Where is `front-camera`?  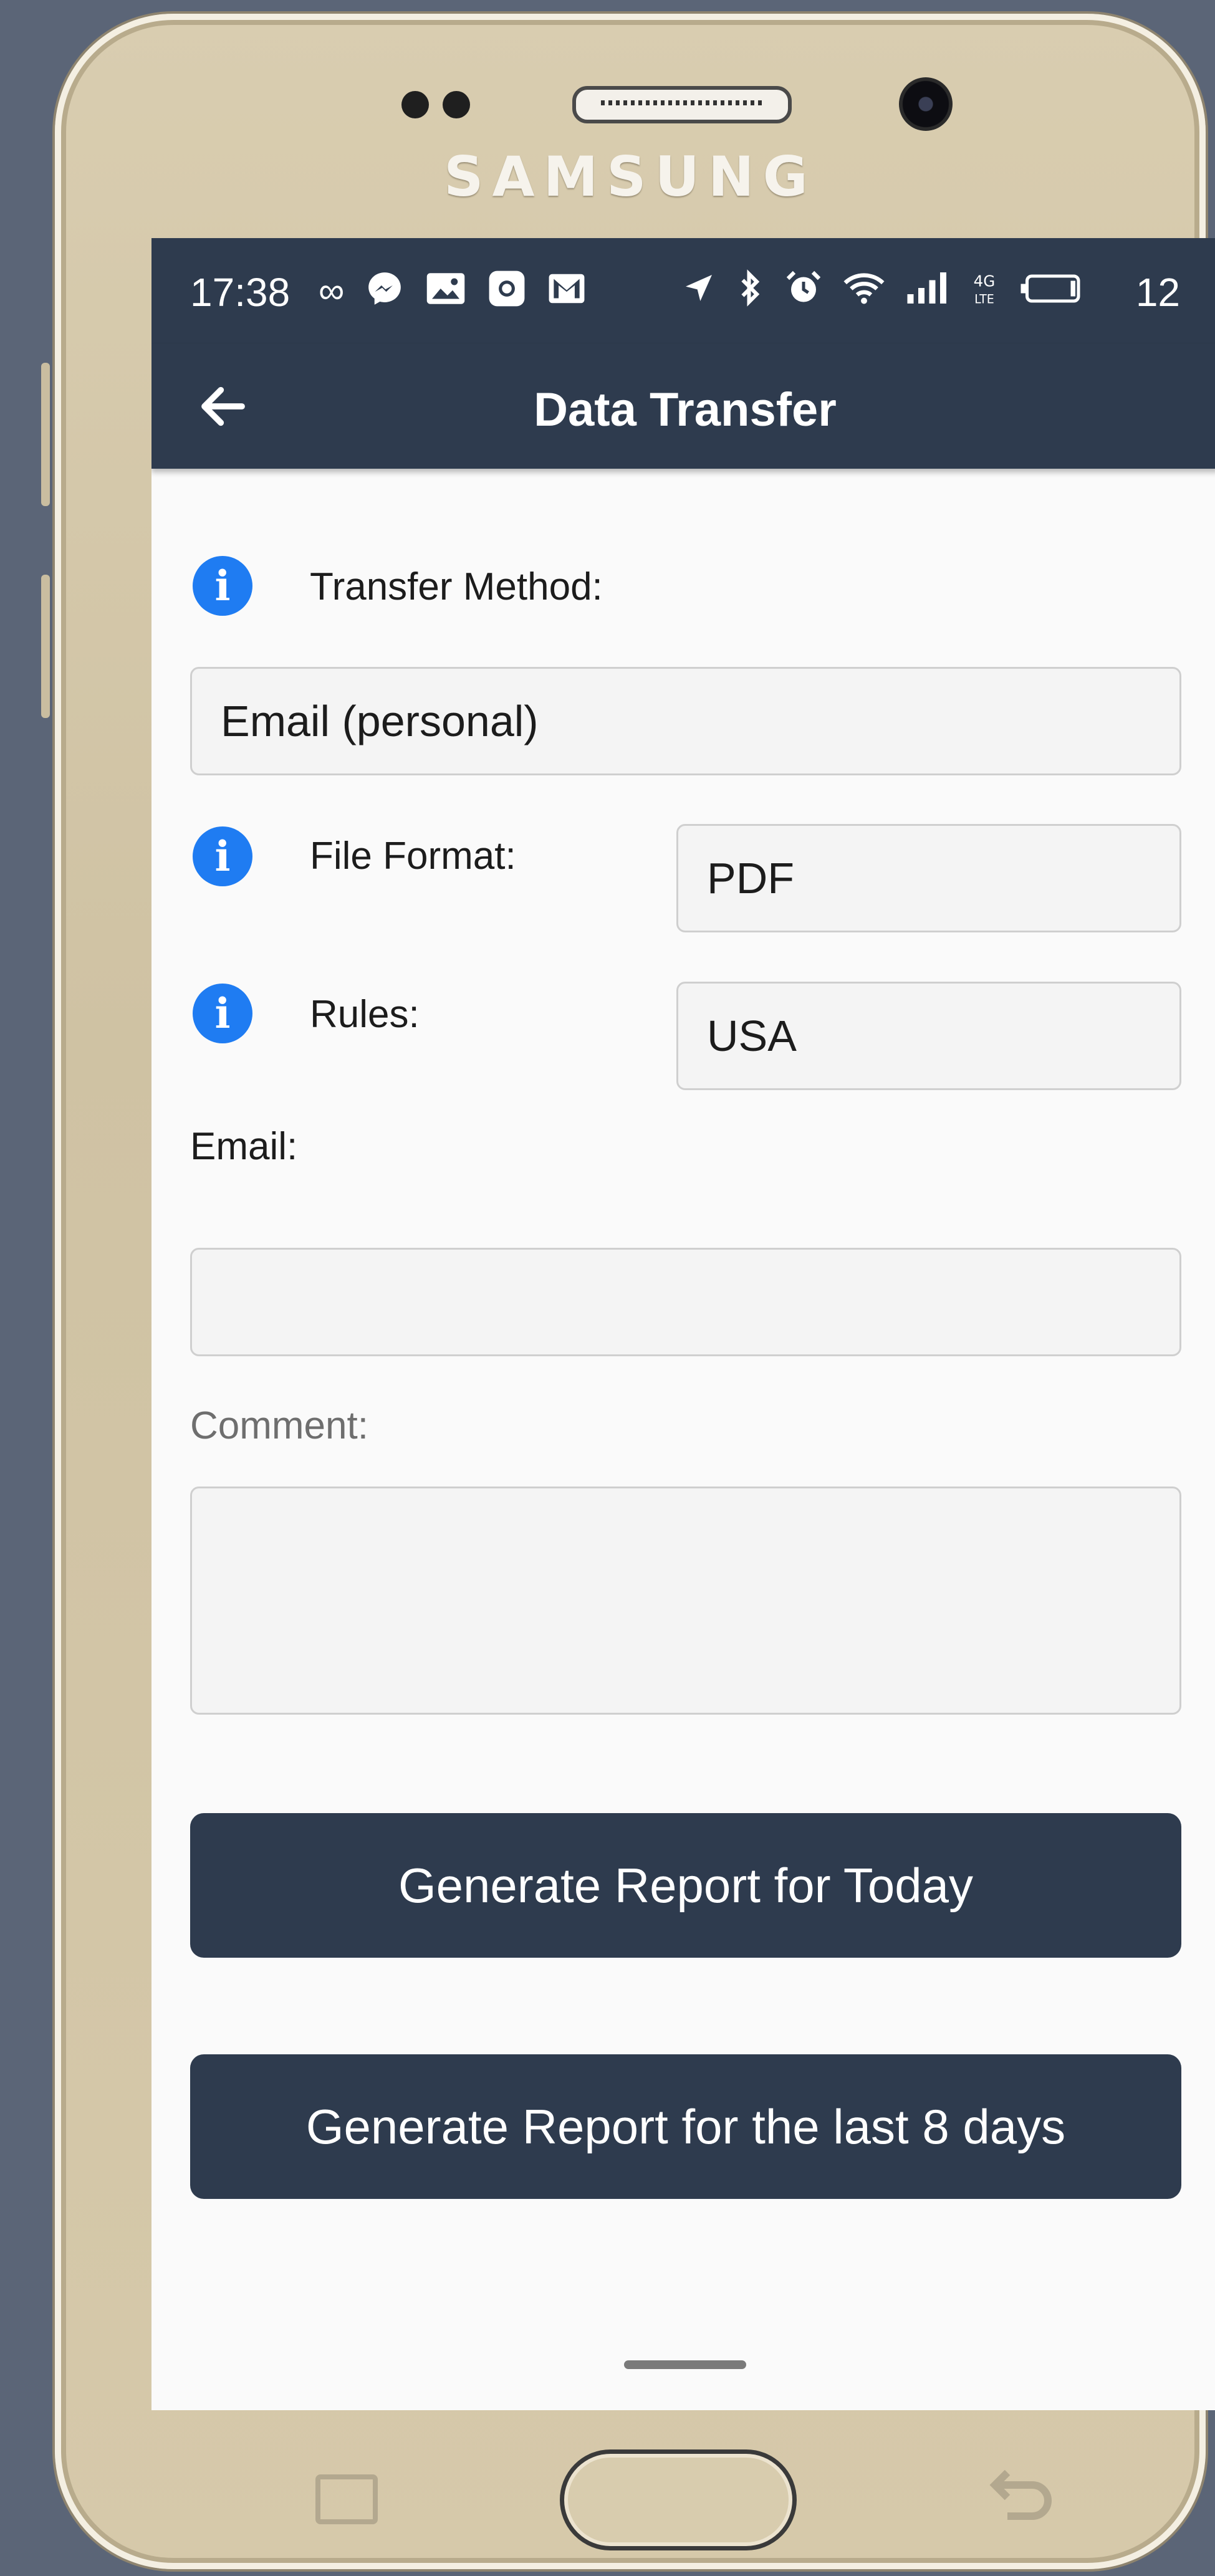 front-camera is located at coordinates (926, 104).